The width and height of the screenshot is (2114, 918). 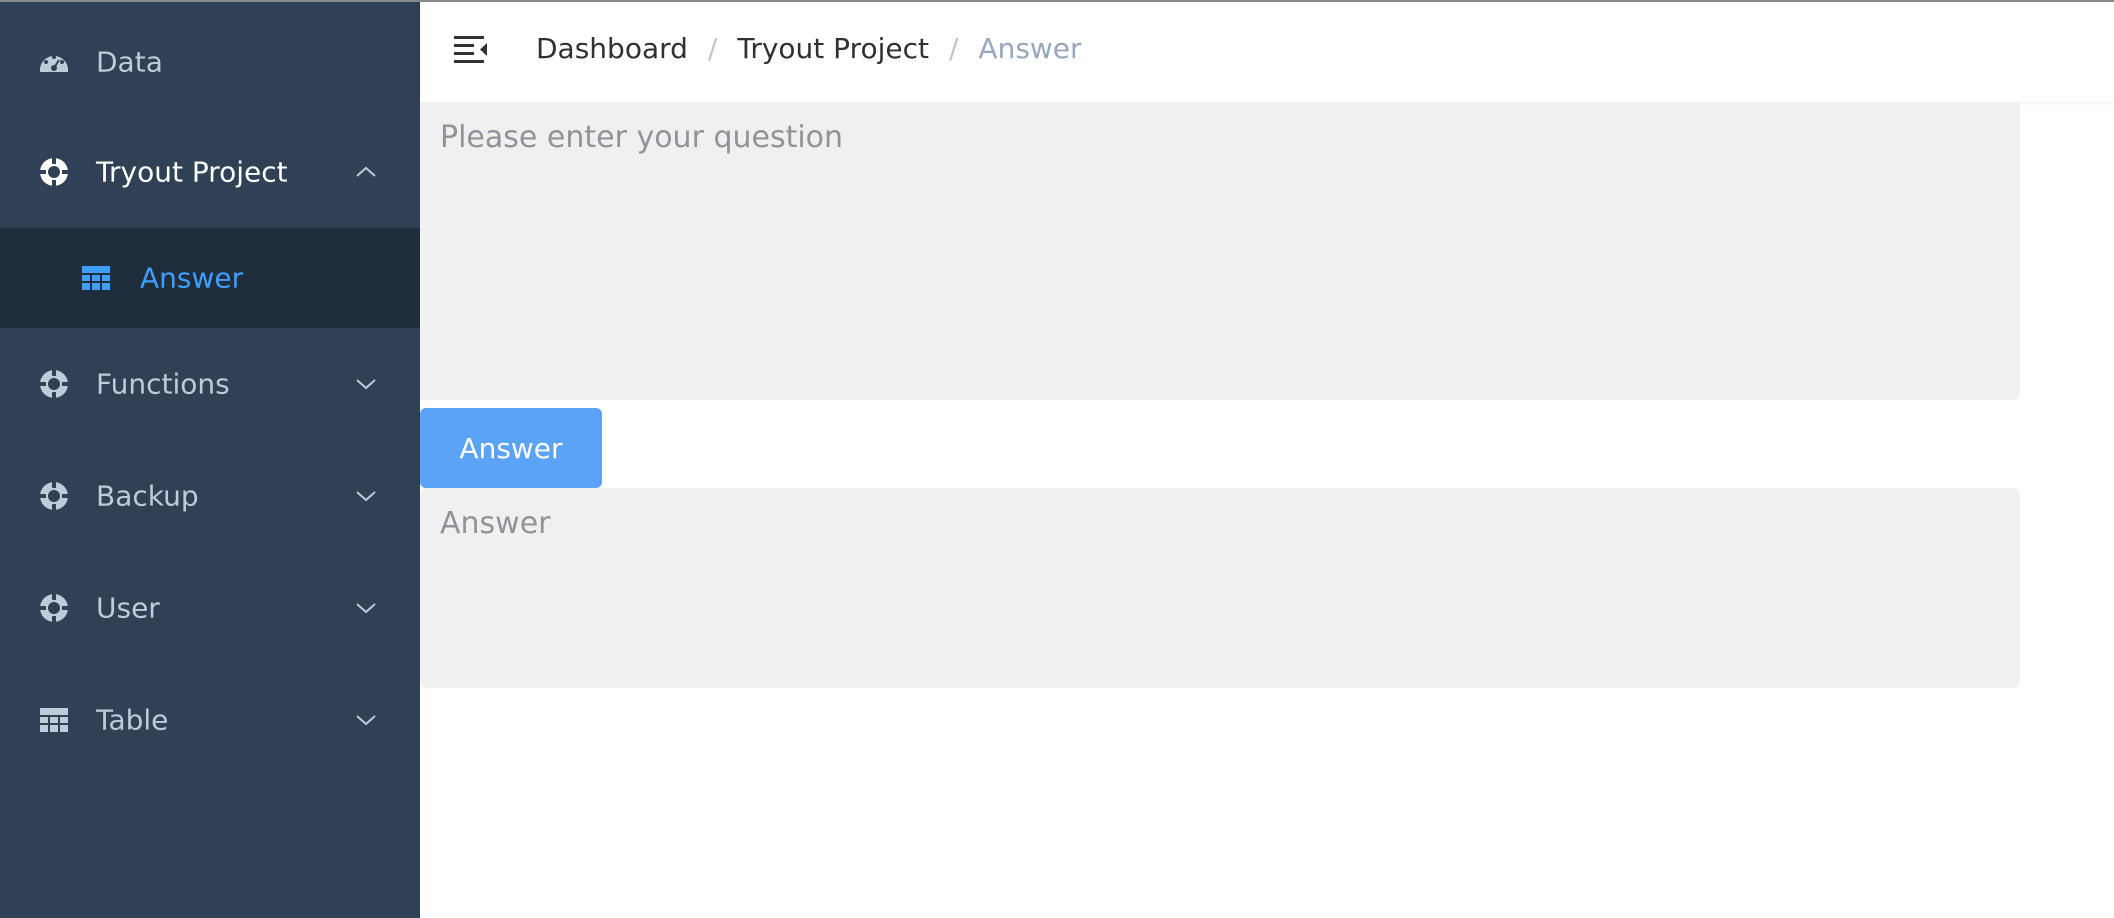 I want to click on dashboard-gauge-icon, so click(x=54, y=63).